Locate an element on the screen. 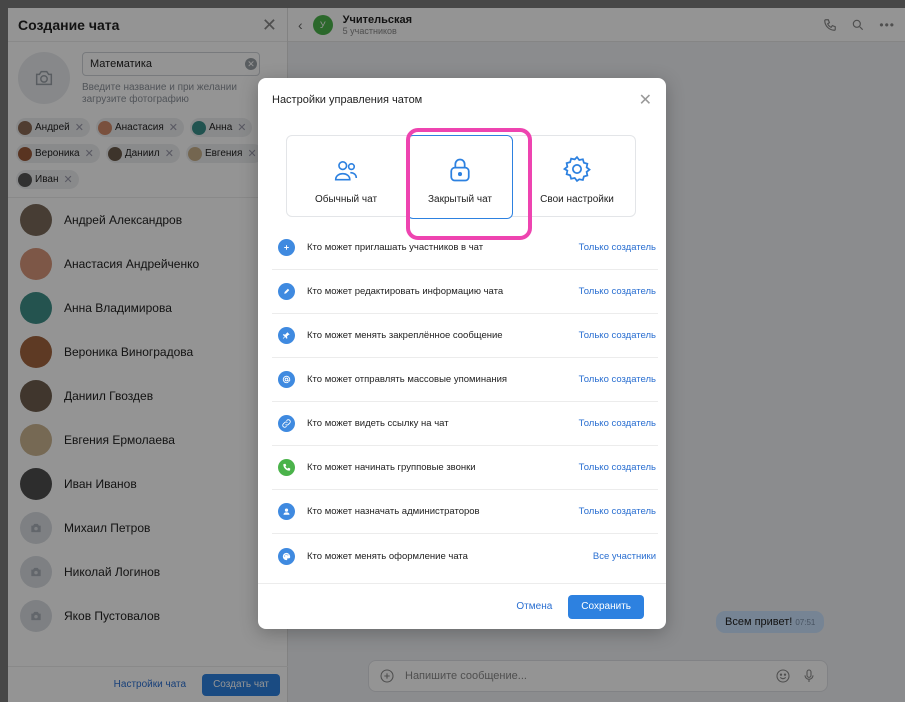 The height and width of the screenshot is (702, 905). at-icon is located at coordinates (286, 379).